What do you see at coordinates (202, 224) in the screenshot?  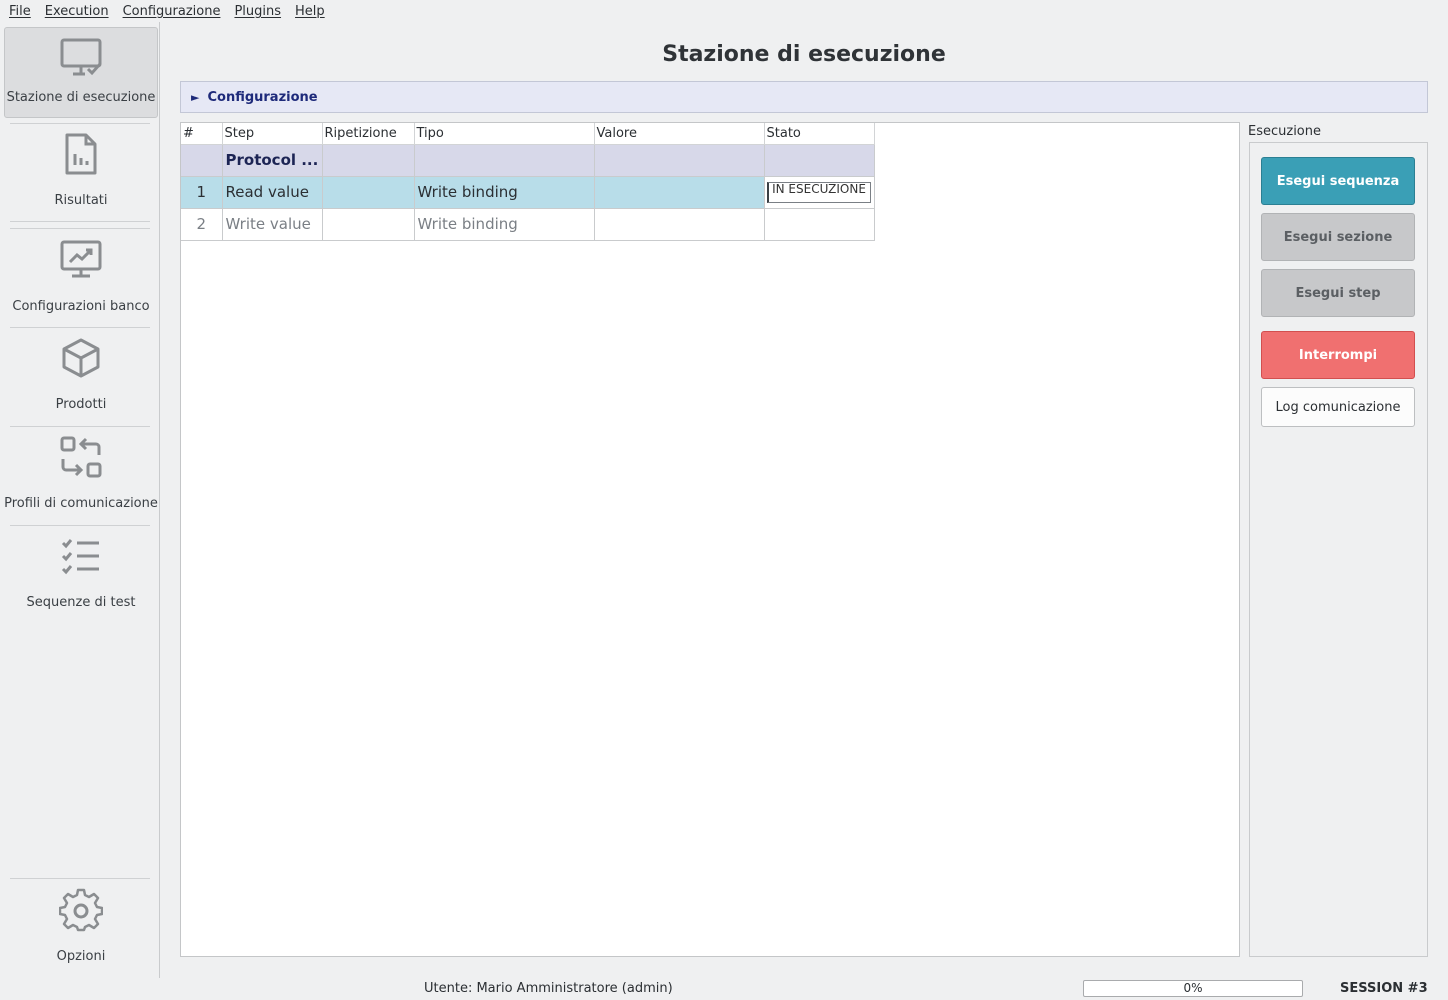 I see `cell-num: 2` at bounding box center [202, 224].